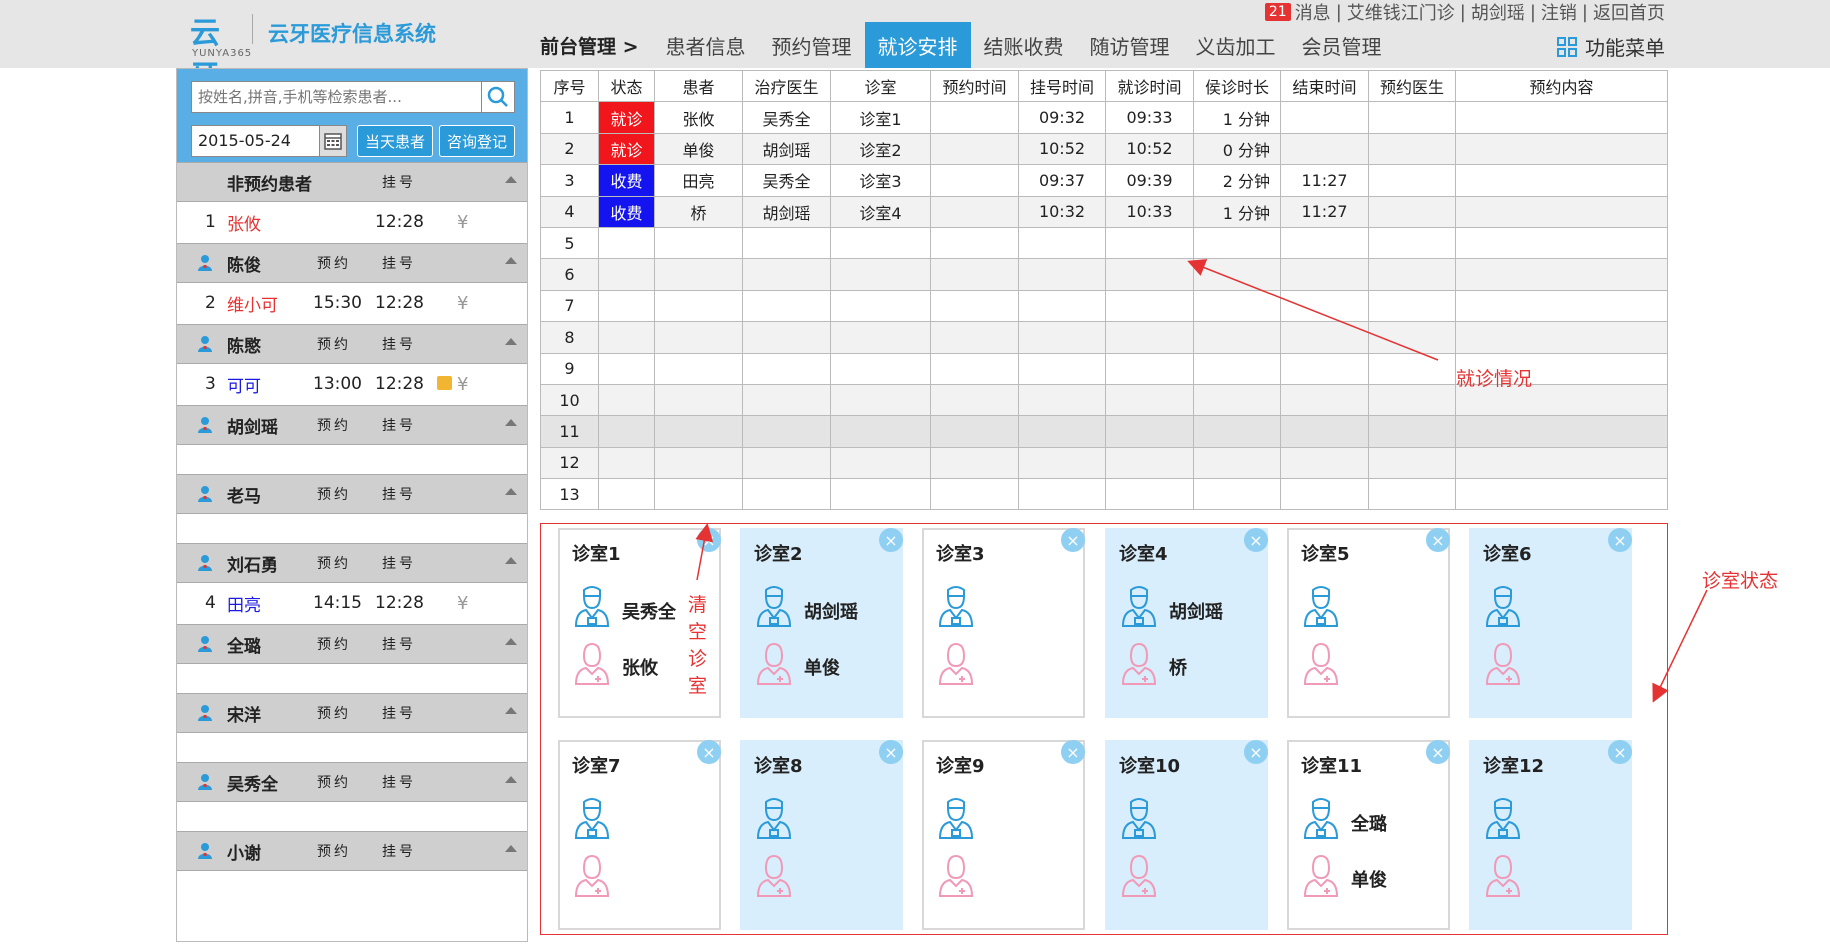 The height and width of the screenshot is (950, 1830). What do you see at coordinates (1104, 431) in the screenshot?
I see `table-row: 11` at bounding box center [1104, 431].